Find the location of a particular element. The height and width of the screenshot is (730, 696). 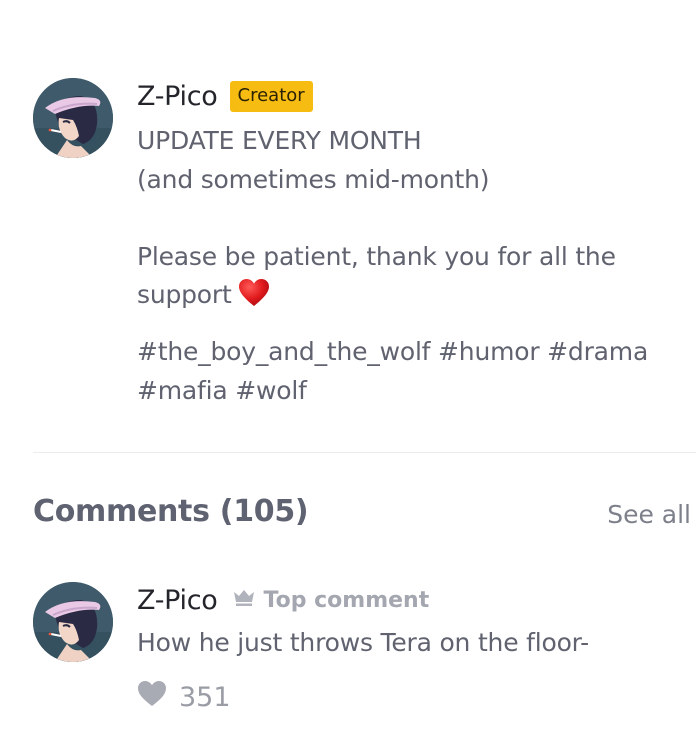

note-line: UPDATE EVERY MONTH is located at coordinates (279, 140).